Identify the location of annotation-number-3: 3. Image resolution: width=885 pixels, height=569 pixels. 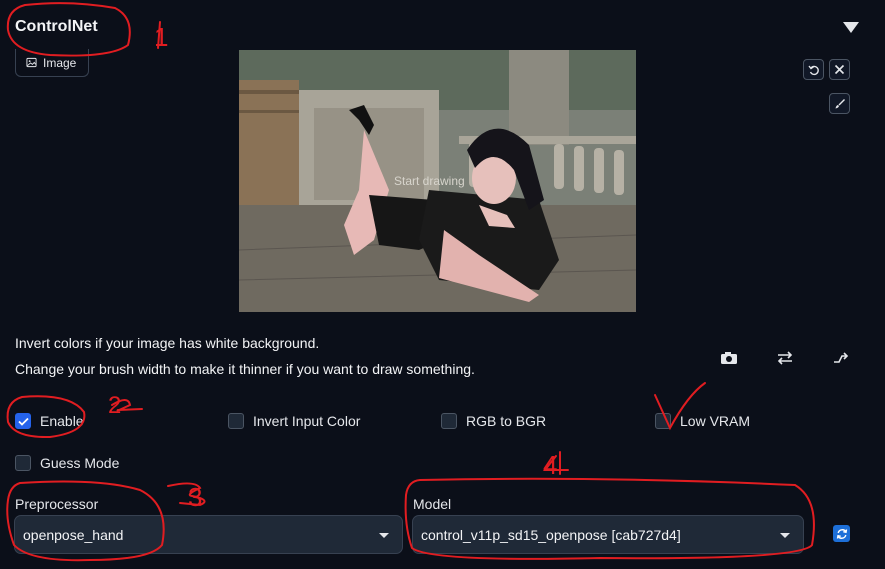
(195, 497).